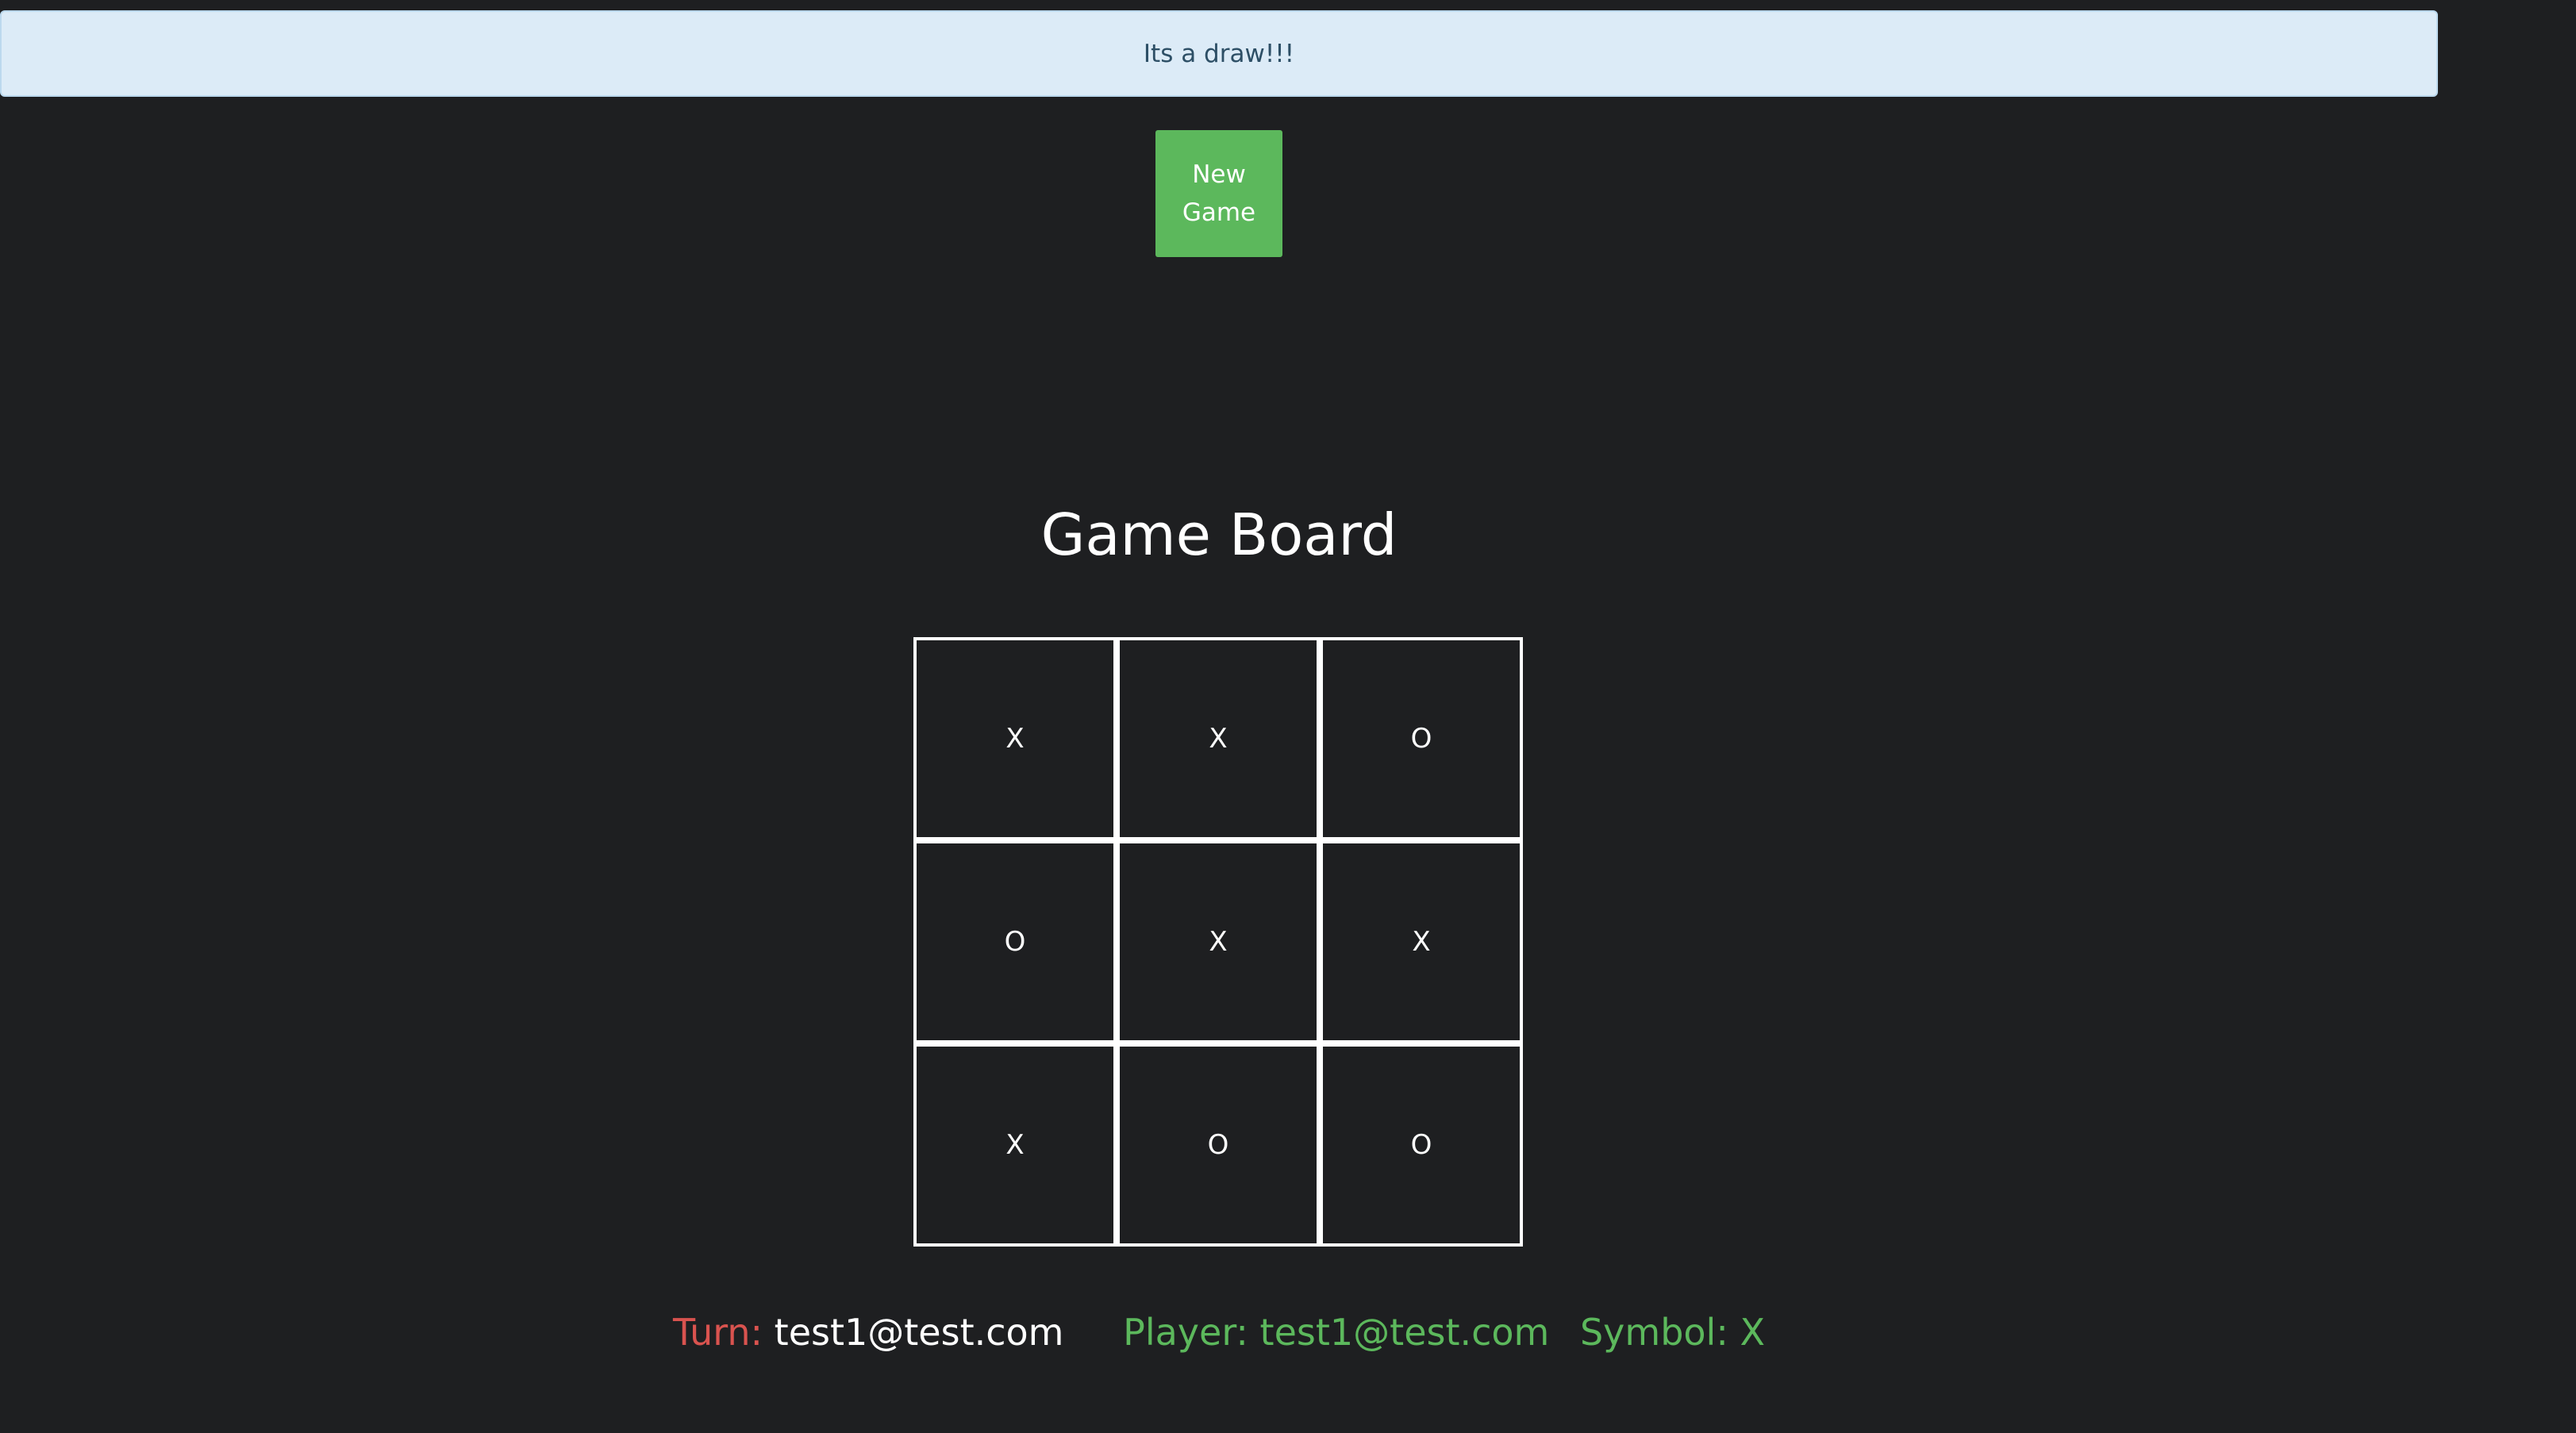 This screenshot has height=1433, width=2576. I want to click on result-message: Its a draw!!!, so click(1219, 53).